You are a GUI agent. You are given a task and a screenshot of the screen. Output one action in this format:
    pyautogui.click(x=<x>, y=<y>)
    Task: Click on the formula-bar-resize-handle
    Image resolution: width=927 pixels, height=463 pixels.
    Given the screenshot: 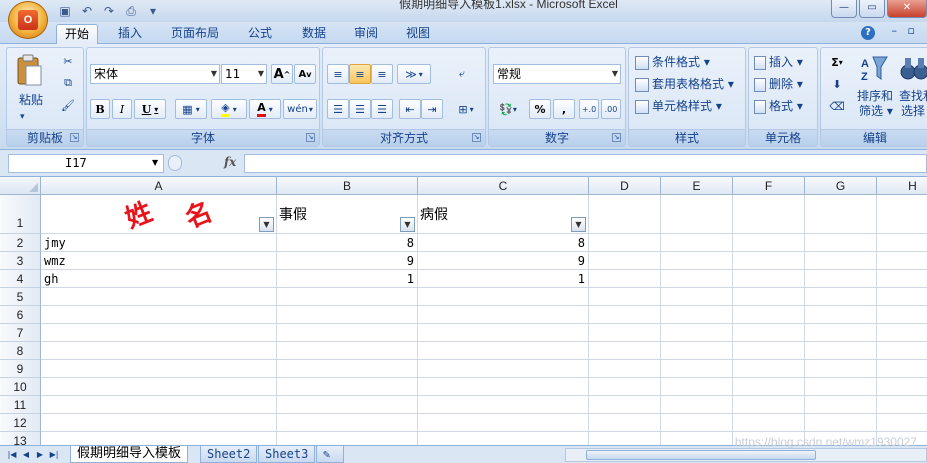 What is the action you would take?
    pyautogui.click(x=175, y=163)
    